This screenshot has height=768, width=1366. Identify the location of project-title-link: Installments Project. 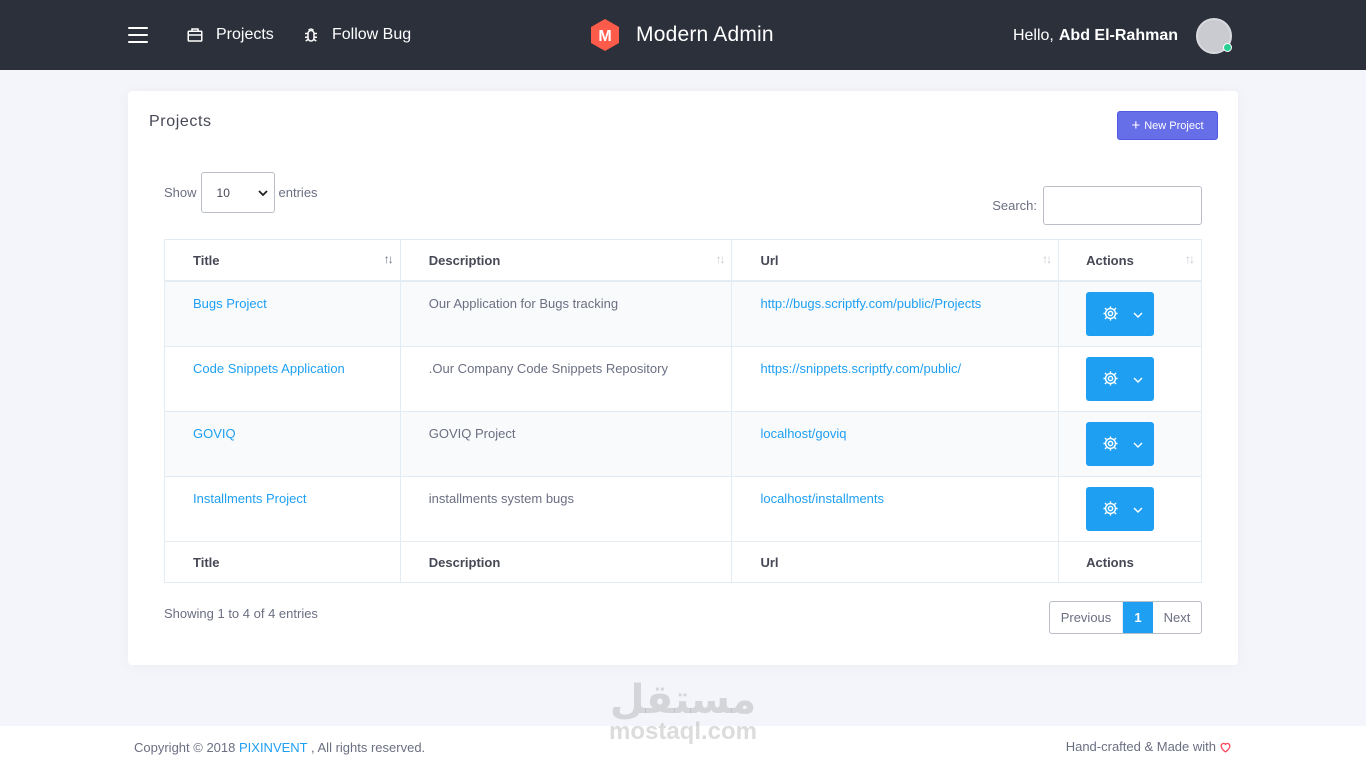
(249, 498).